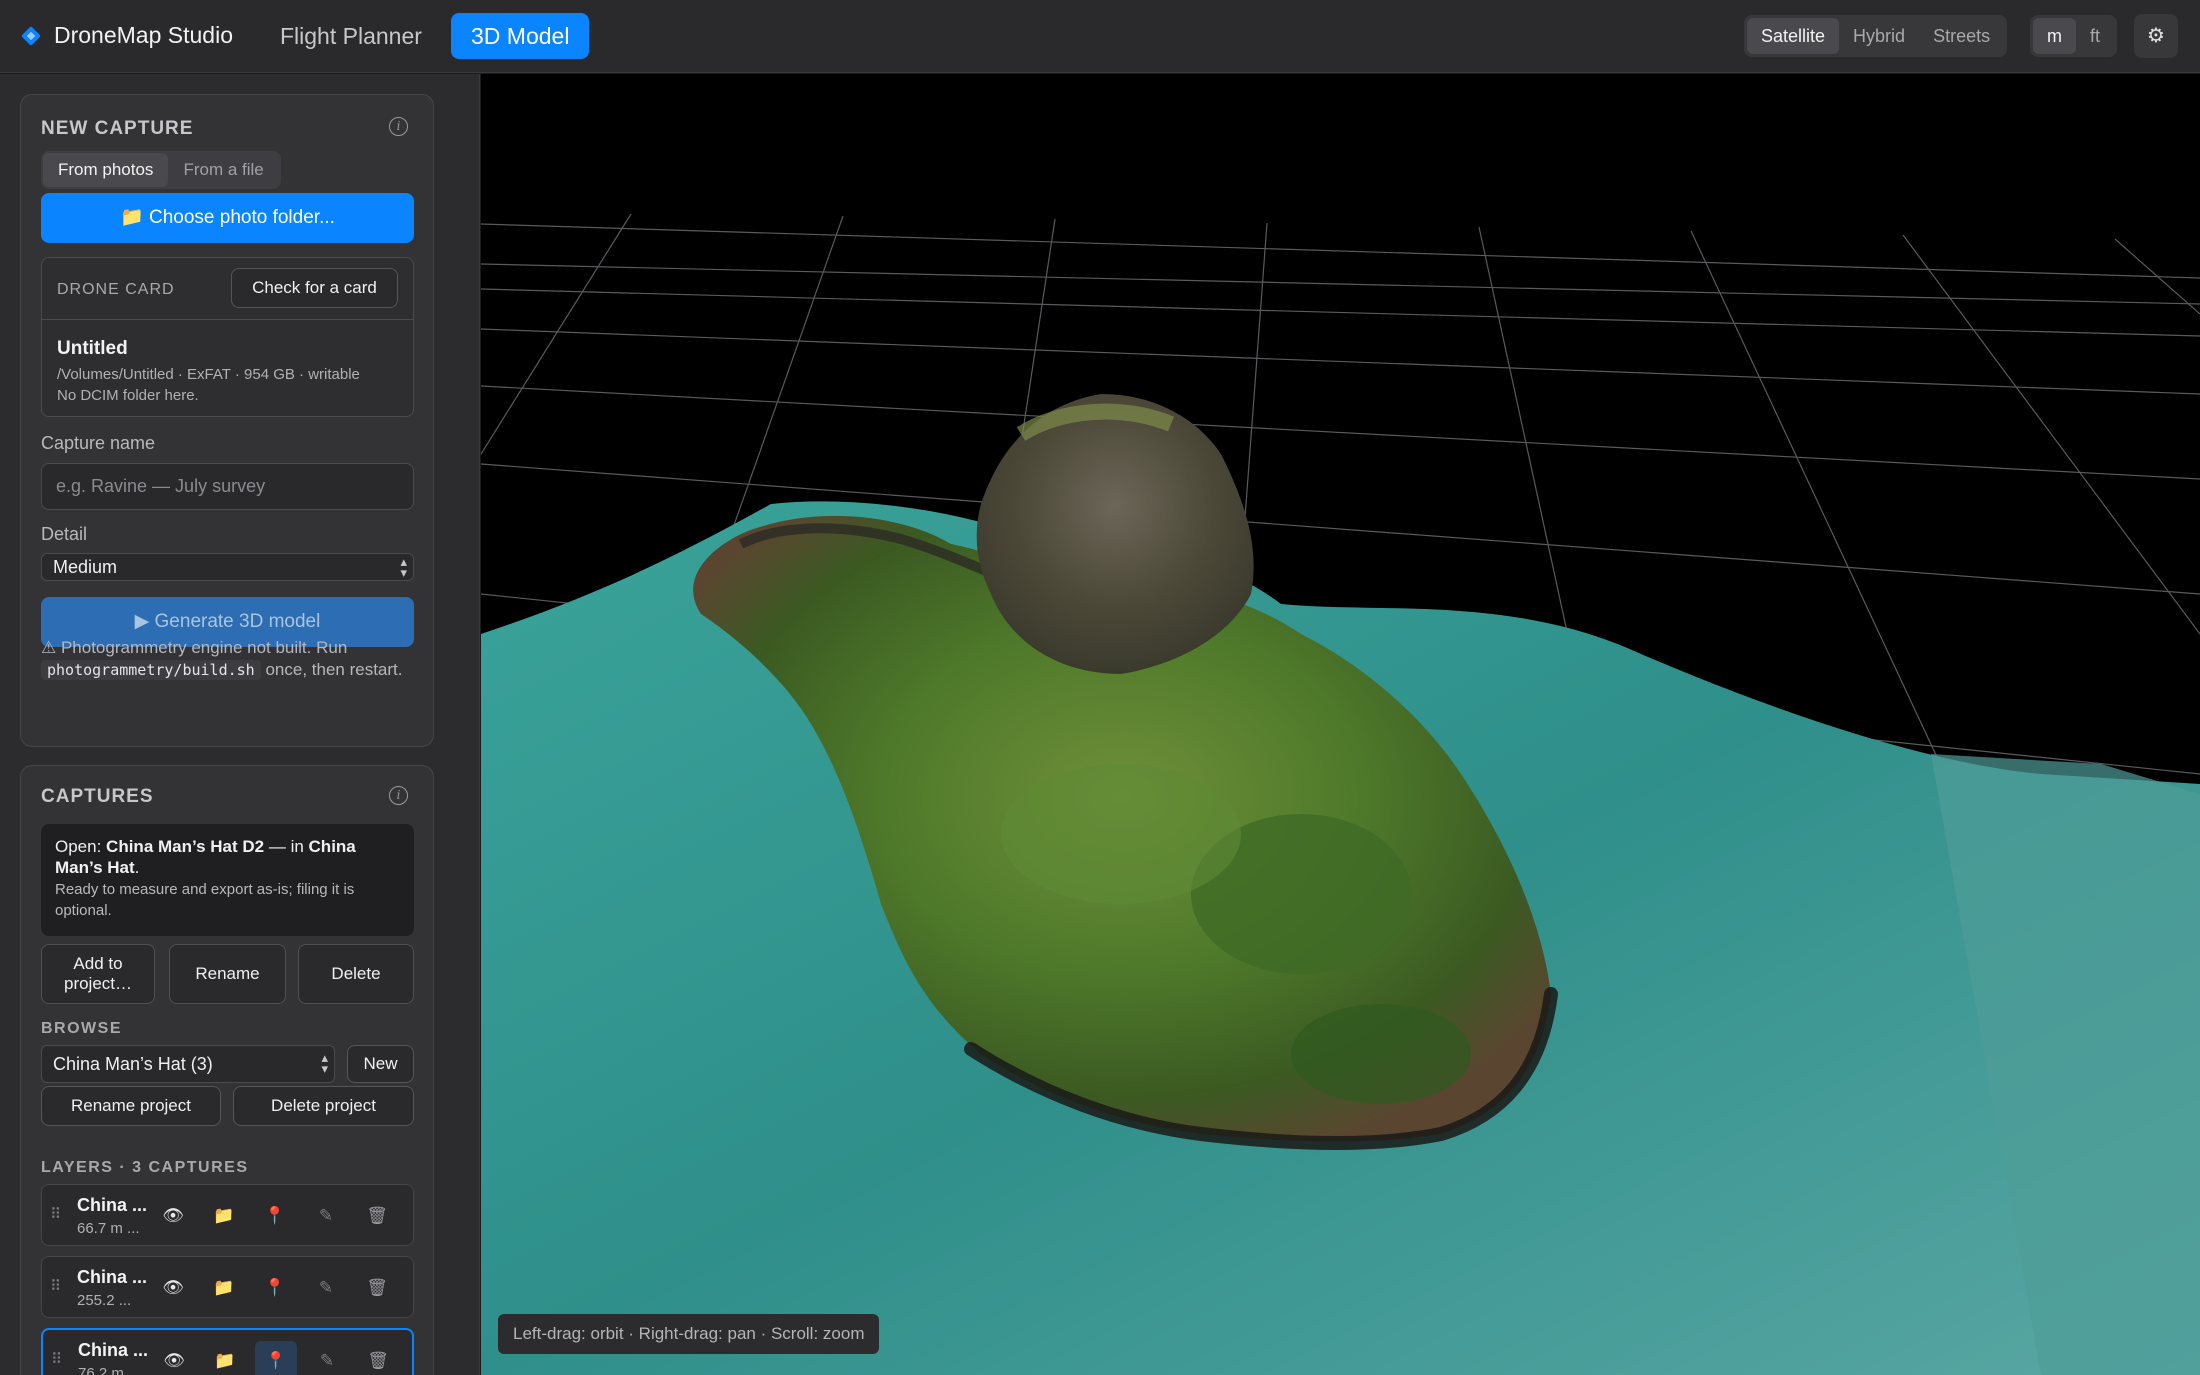 This screenshot has height=1375, width=2200. I want to click on layer-row: ⠿ China ... 255.2 ... 👁 📁 📍 ✎ 🗑, so click(227, 1287).